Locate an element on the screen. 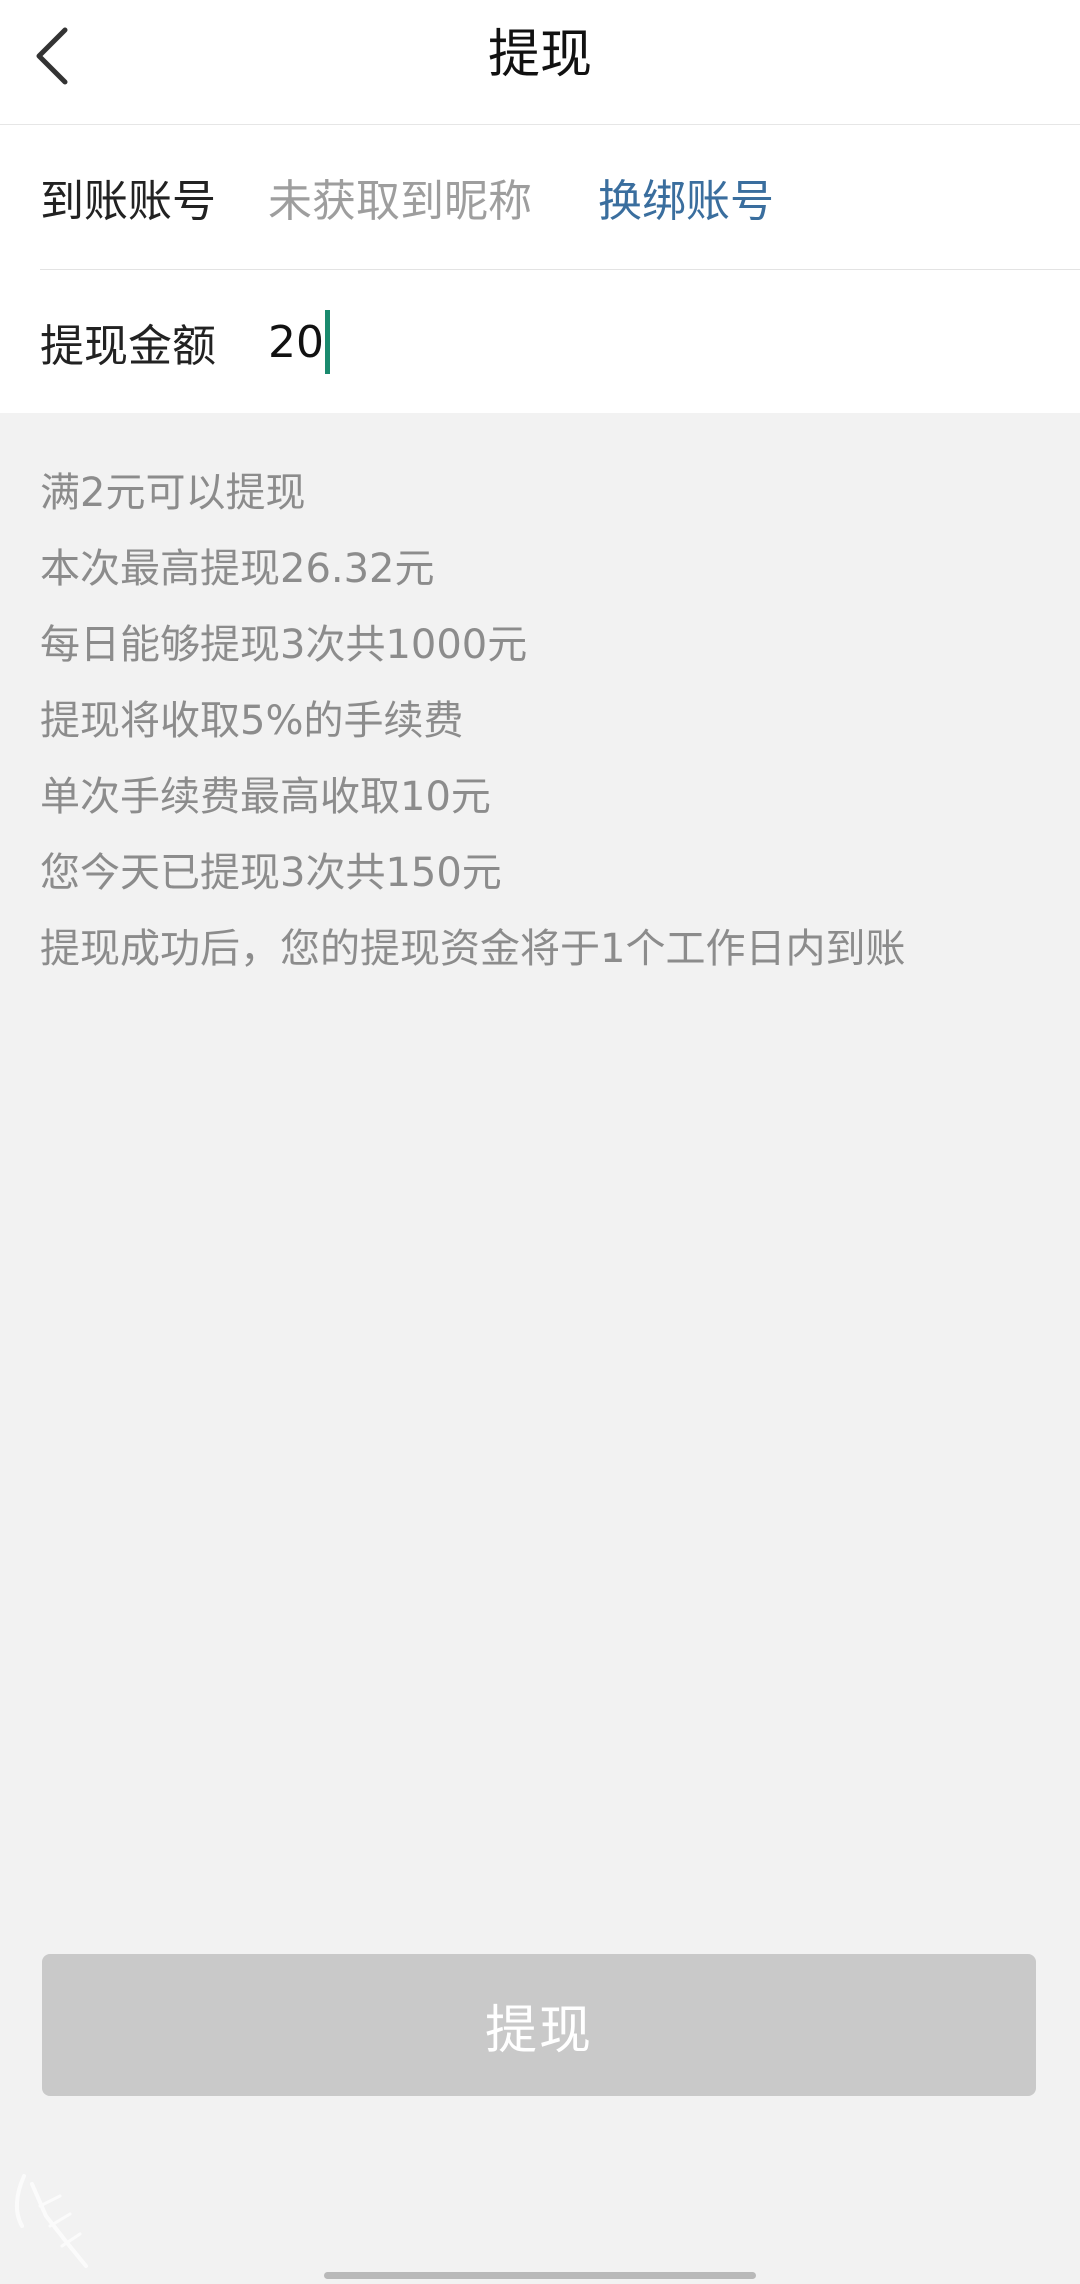 The width and height of the screenshot is (1080, 2284). rule-line: 满2元可以提现 is located at coordinates (173, 493).